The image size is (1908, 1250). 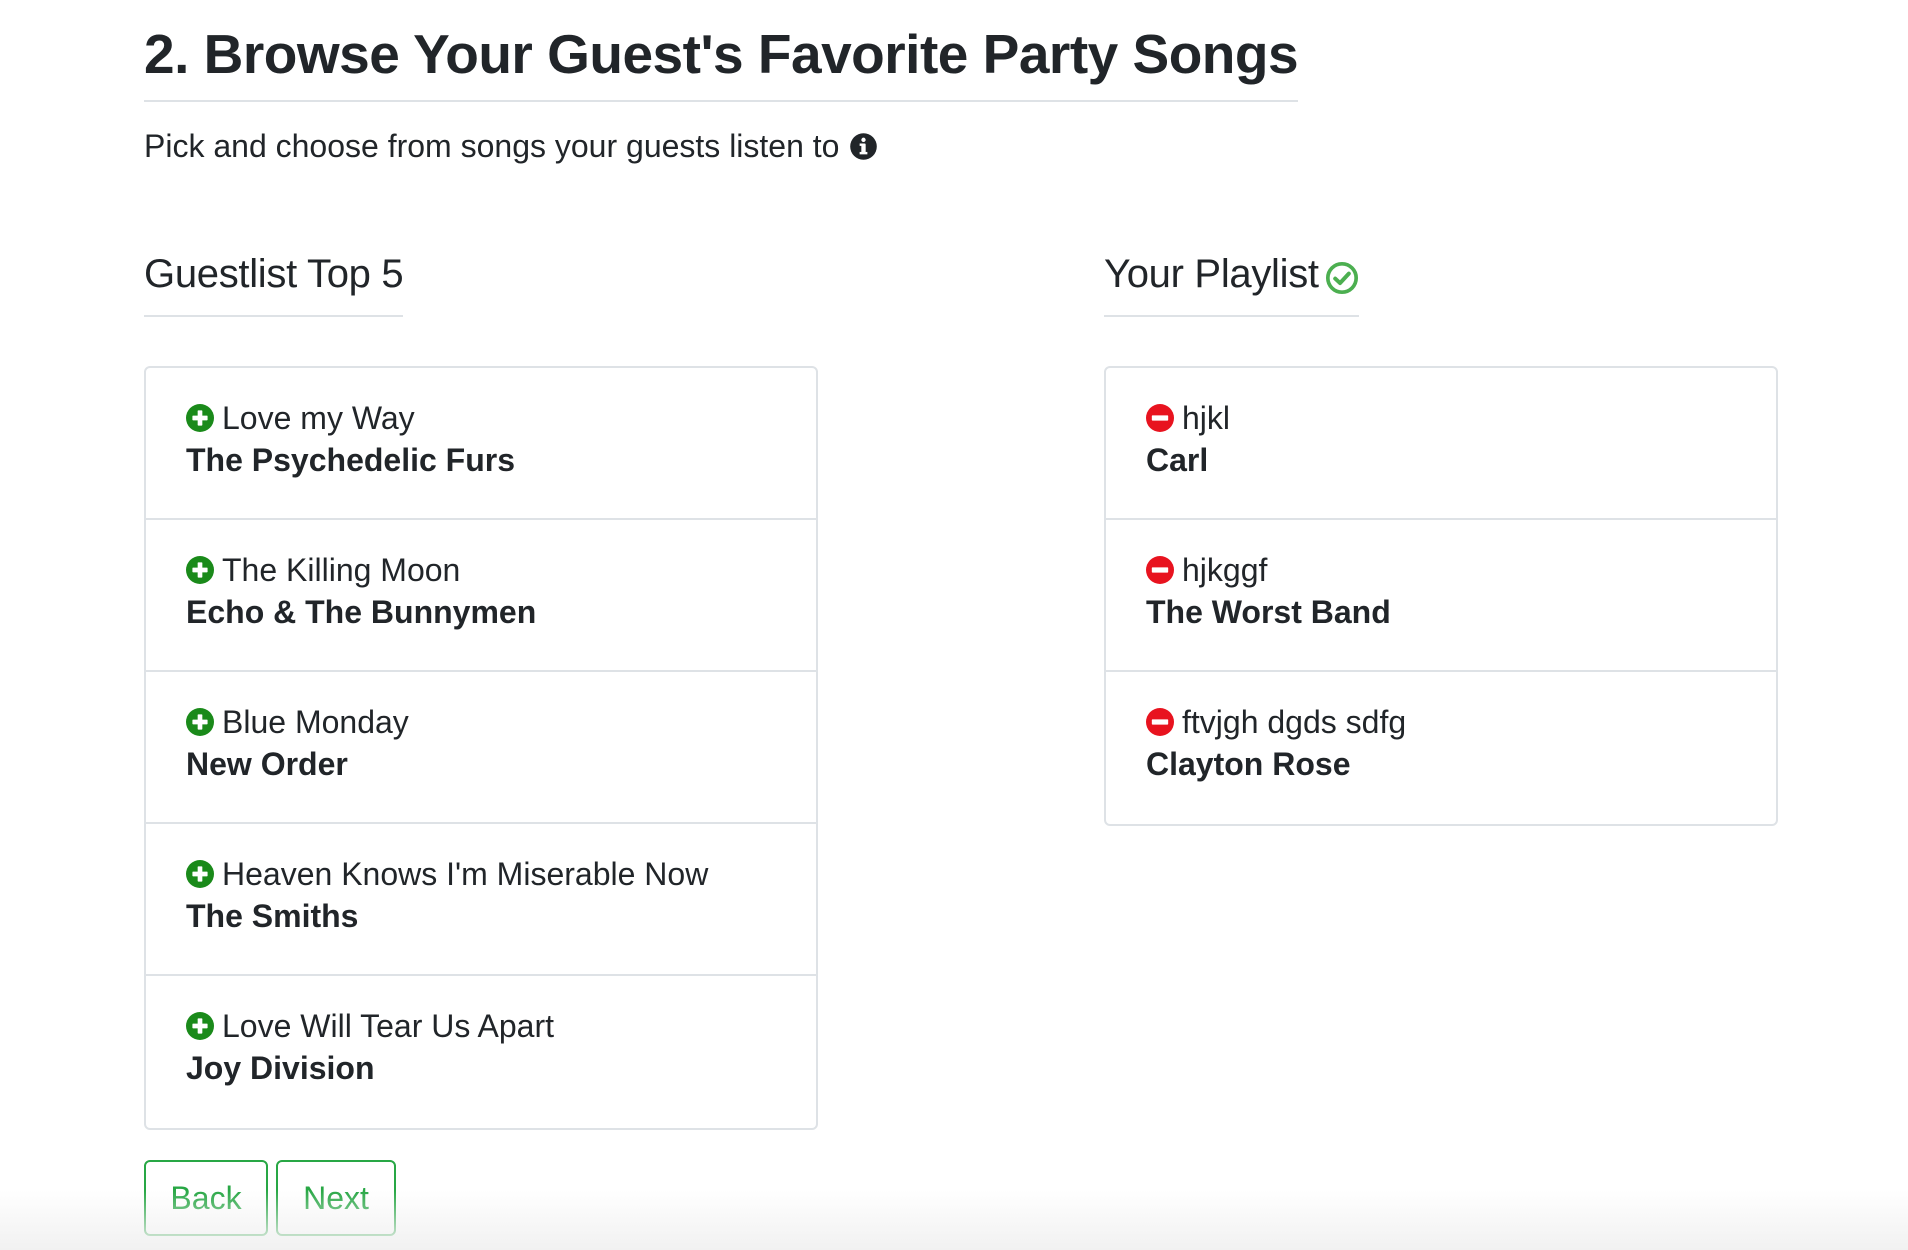 I want to click on playlist-item: hjkggf The Worst Band, so click(x=1441, y=596).